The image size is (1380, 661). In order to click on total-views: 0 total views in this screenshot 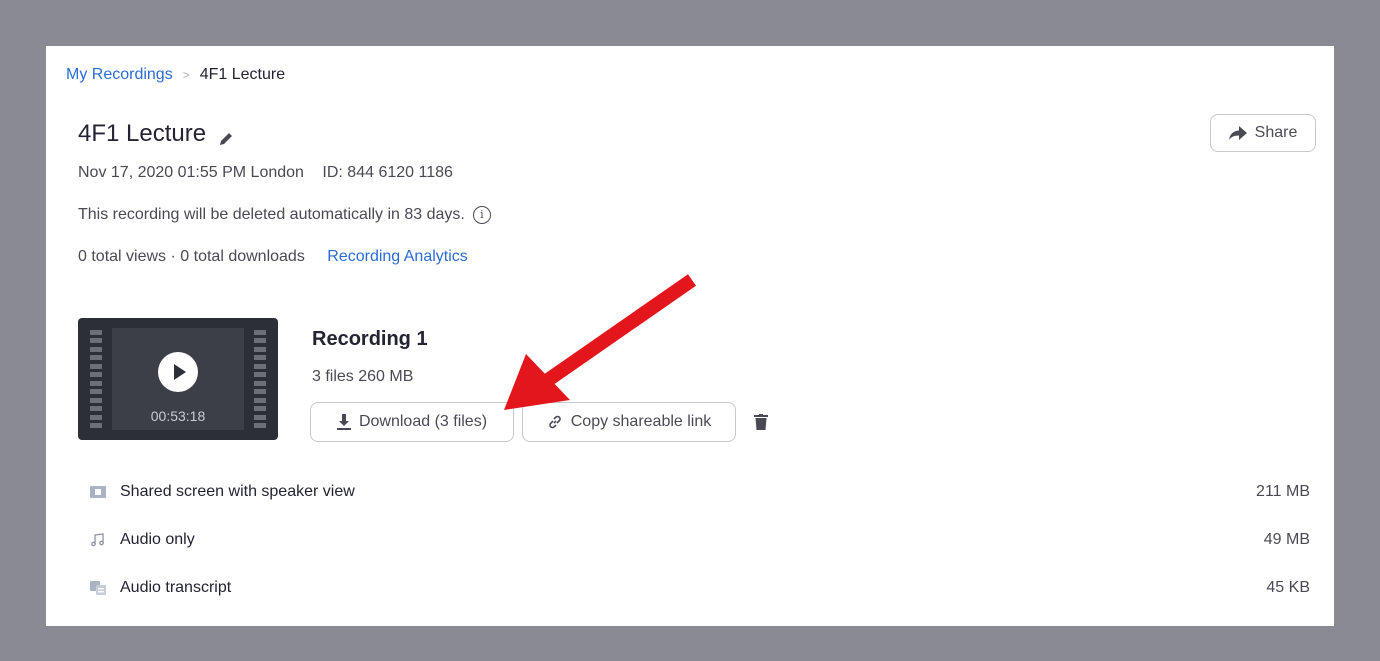, I will do `click(122, 256)`.